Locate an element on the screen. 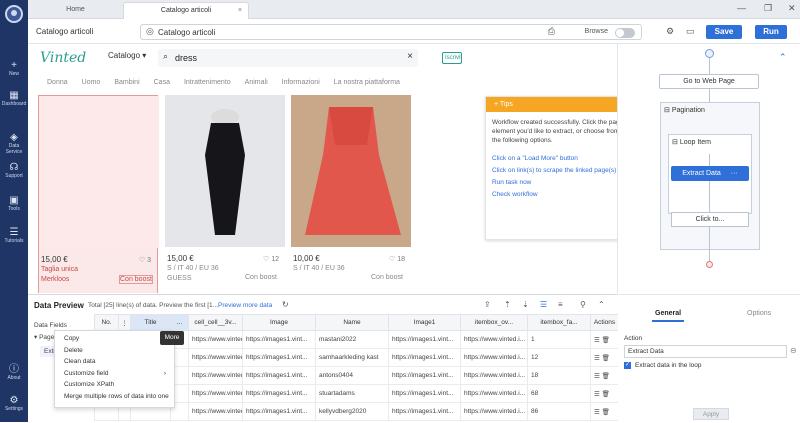 This screenshot has height=423, width=800. extract-in-loop-checkbox: ✓ Extract data in the loop is located at coordinates (663, 365).